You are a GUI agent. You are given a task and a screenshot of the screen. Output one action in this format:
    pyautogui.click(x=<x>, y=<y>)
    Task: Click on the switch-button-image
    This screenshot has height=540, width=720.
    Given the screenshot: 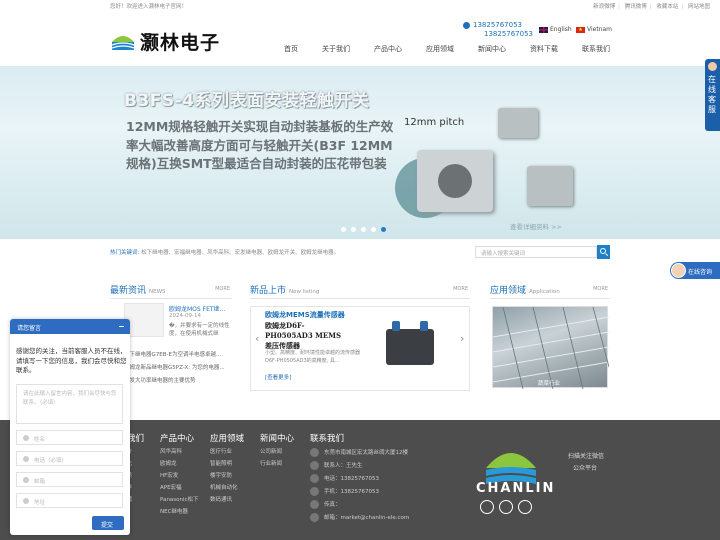 What is the action you would take?
    pyautogui.click(x=455, y=181)
    